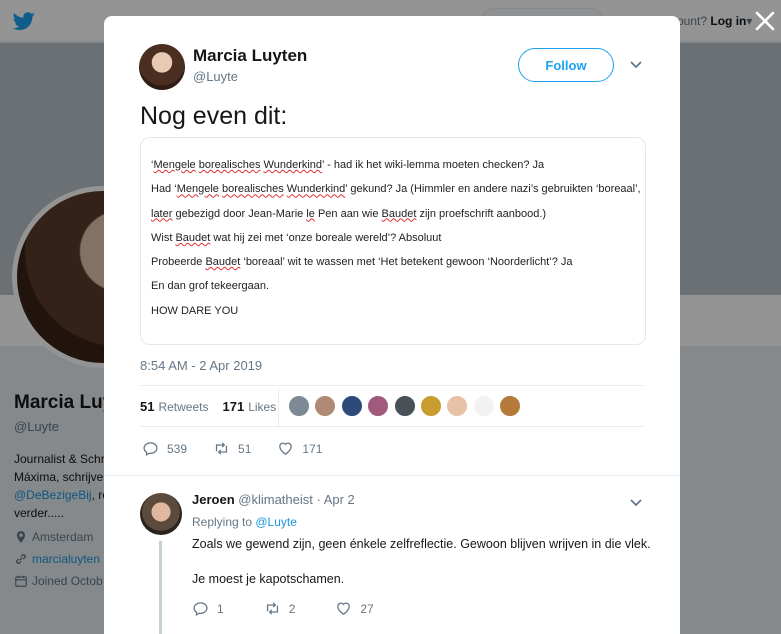  I want to click on retweet-count: 2, so click(292, 608).